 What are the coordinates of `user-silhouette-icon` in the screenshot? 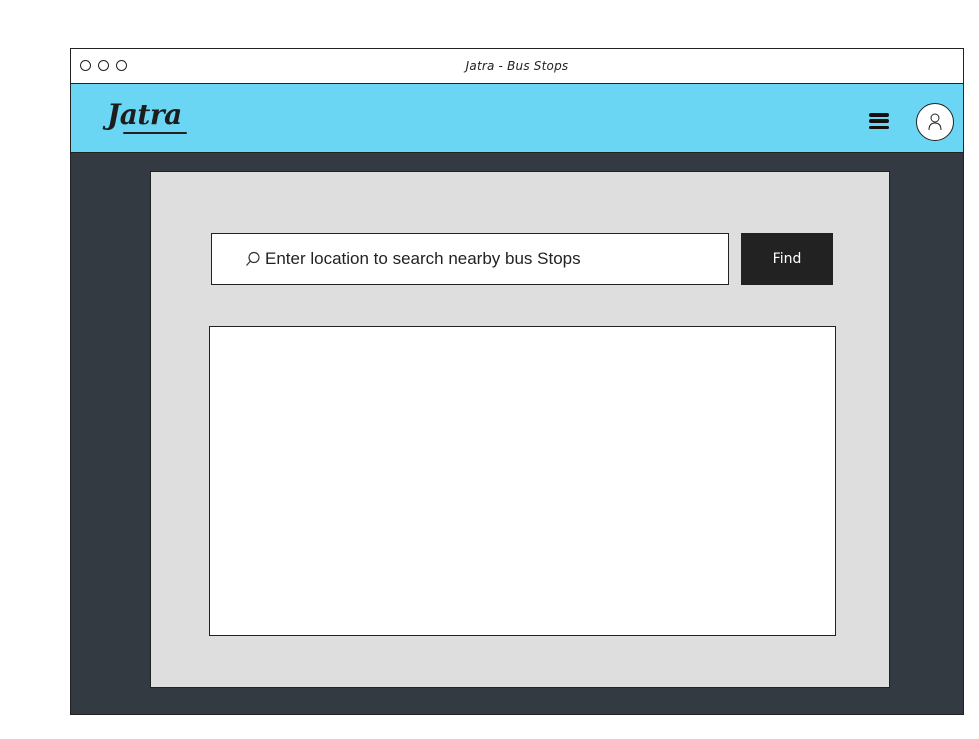 It's located at (935, 122).